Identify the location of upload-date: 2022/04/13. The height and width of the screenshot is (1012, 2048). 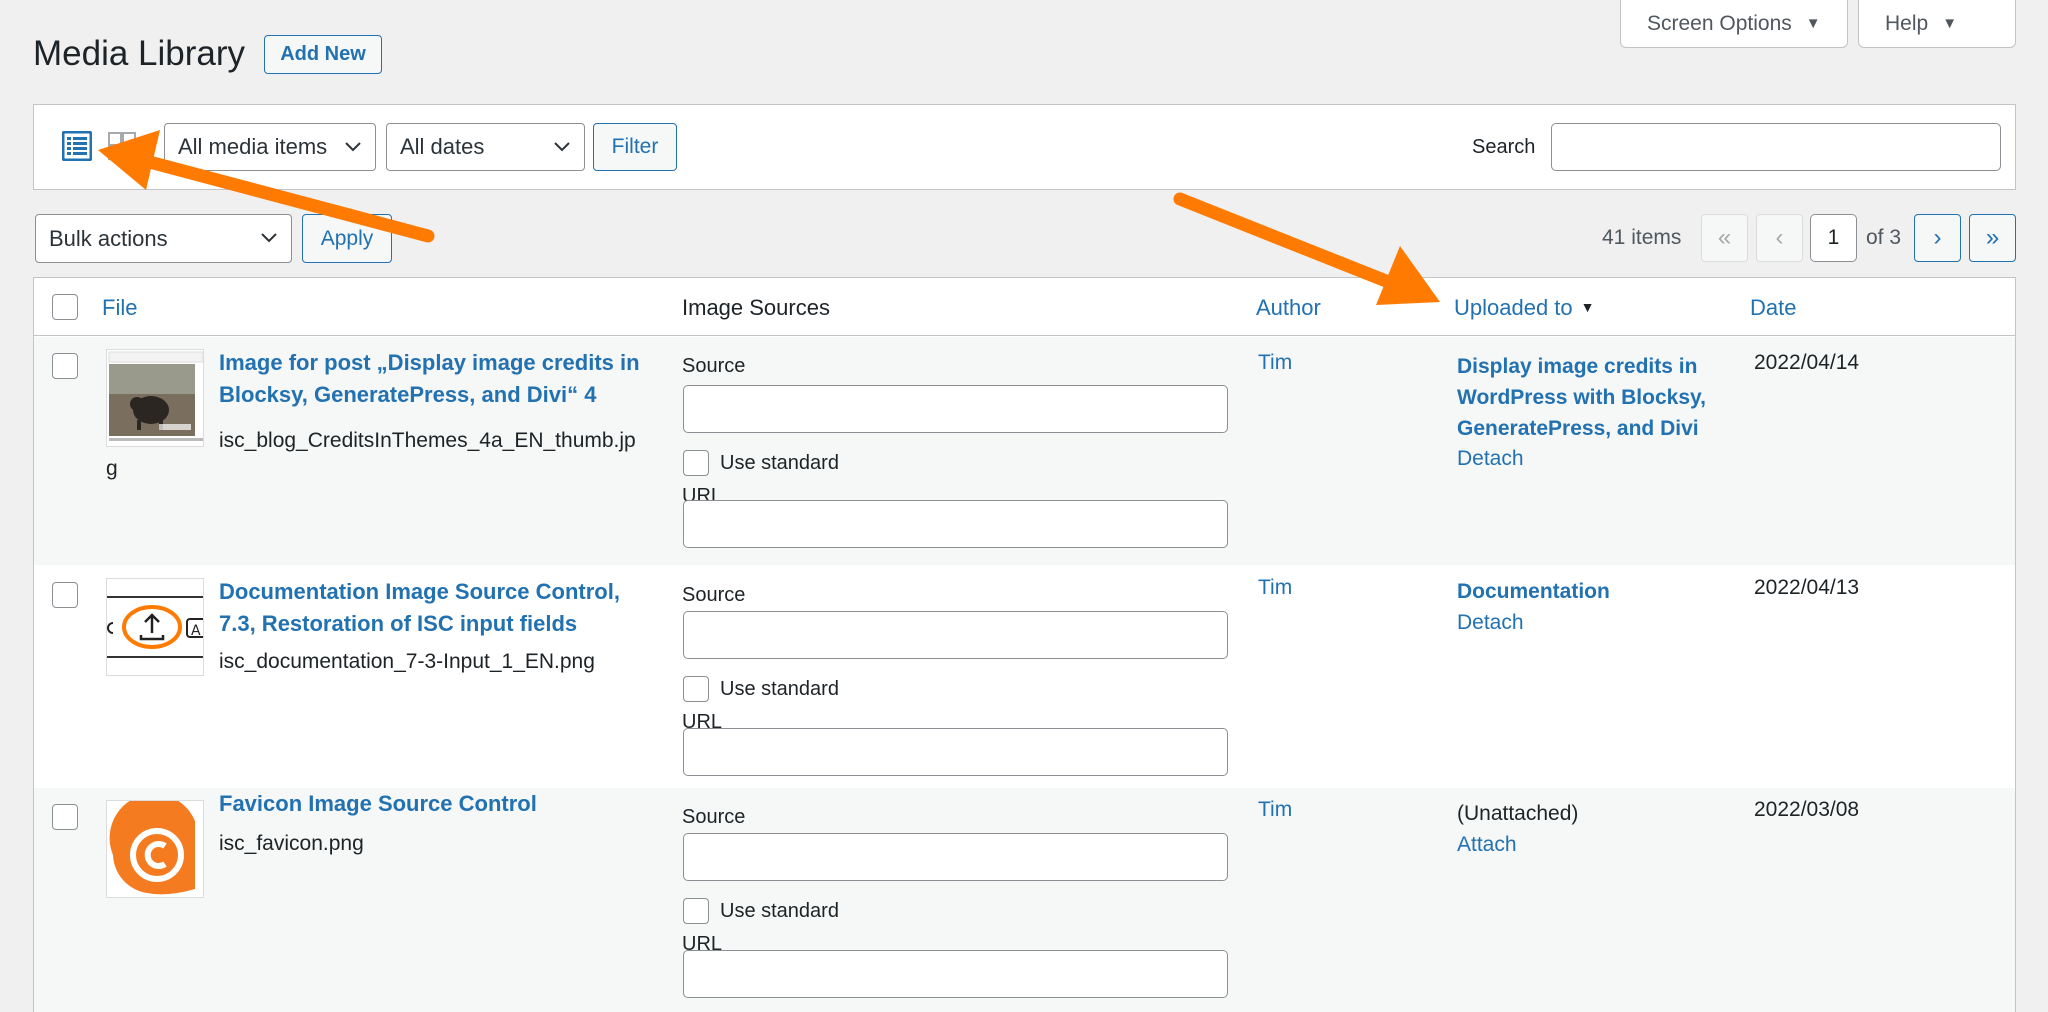
(1806, 588).